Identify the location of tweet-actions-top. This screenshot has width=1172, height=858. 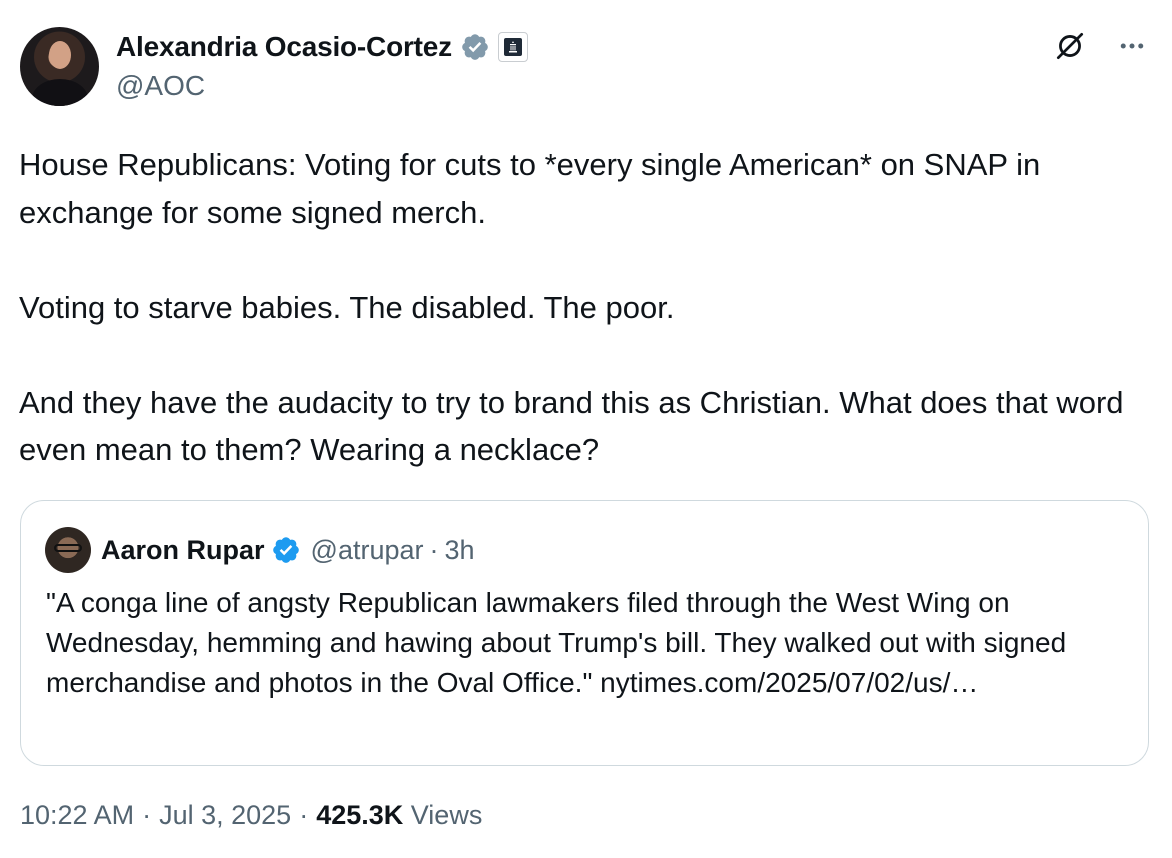
(1101, 46).